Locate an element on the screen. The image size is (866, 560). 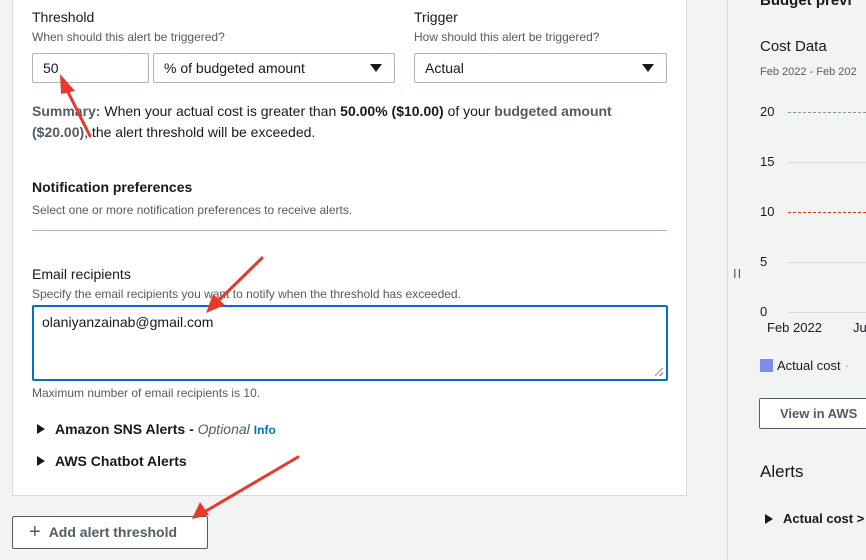
email-recipients-textarea: olaniyanzainab@gmail.com is located at coordinates (350, 343).